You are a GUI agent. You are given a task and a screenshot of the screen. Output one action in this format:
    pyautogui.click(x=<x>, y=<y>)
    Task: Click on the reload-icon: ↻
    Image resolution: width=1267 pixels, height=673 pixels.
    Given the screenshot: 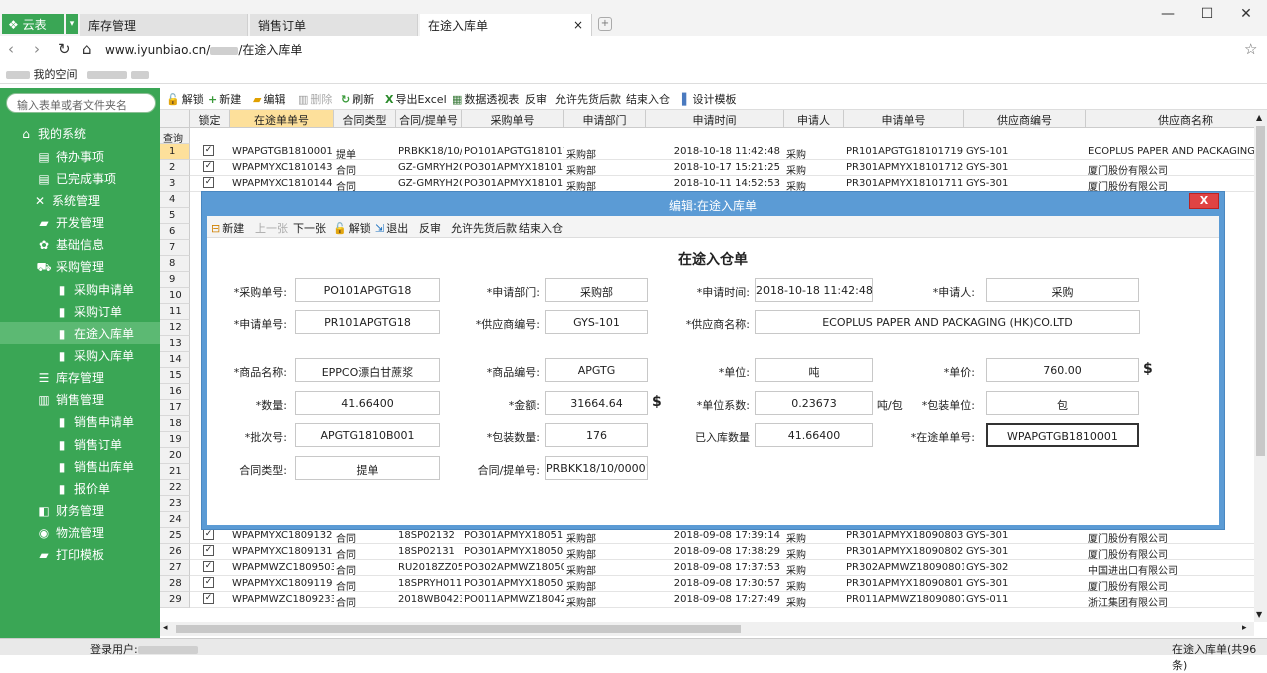 What is the action you would take?
    pyautogui.click(x=64, y=49)
    